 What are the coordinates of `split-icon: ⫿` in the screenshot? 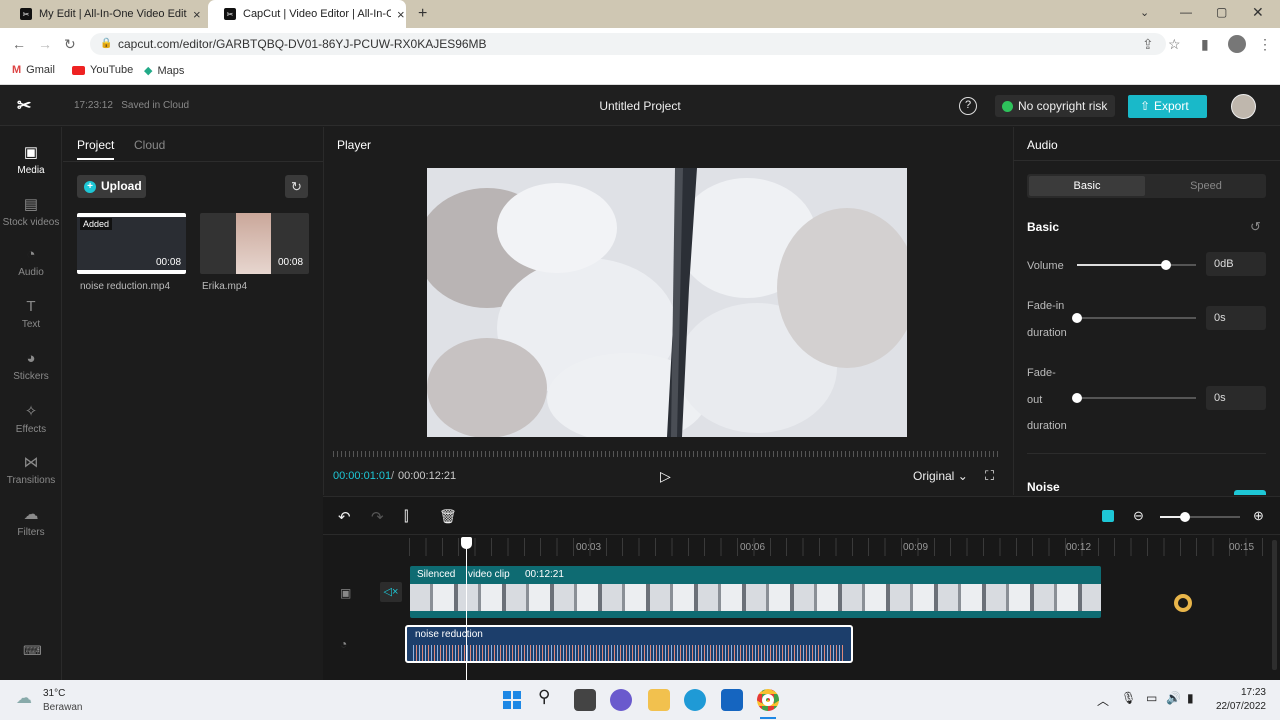 It's located at (406, 516).